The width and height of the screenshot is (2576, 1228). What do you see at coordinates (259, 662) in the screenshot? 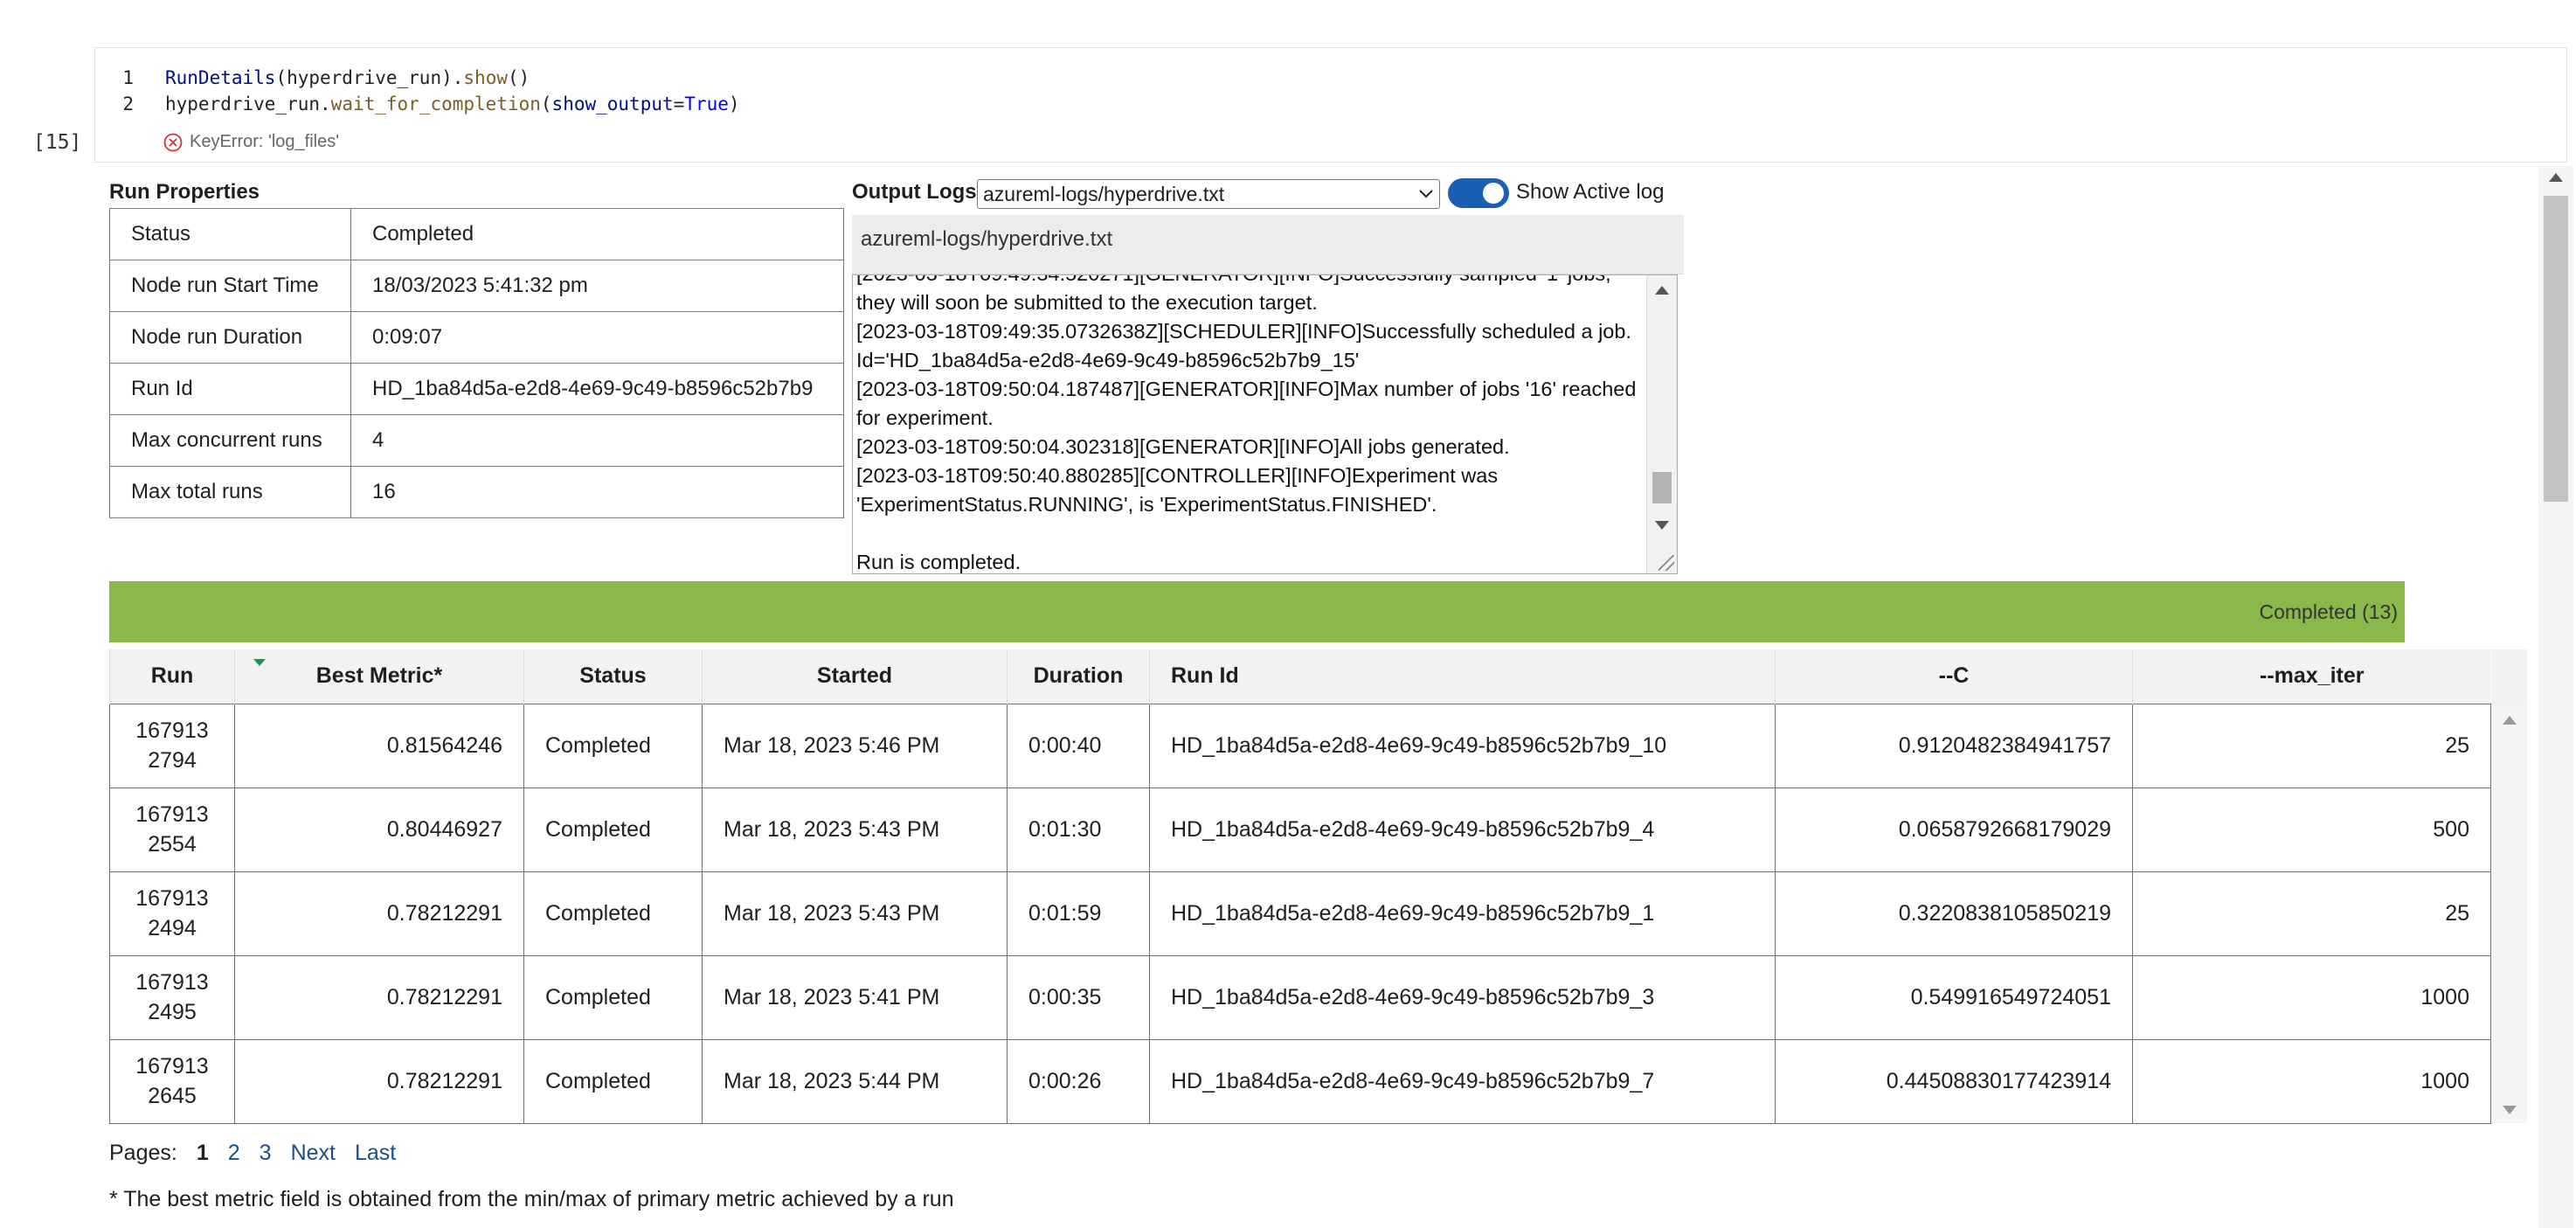
I see `sort-descending-icon` at bounding box center [259, 662].